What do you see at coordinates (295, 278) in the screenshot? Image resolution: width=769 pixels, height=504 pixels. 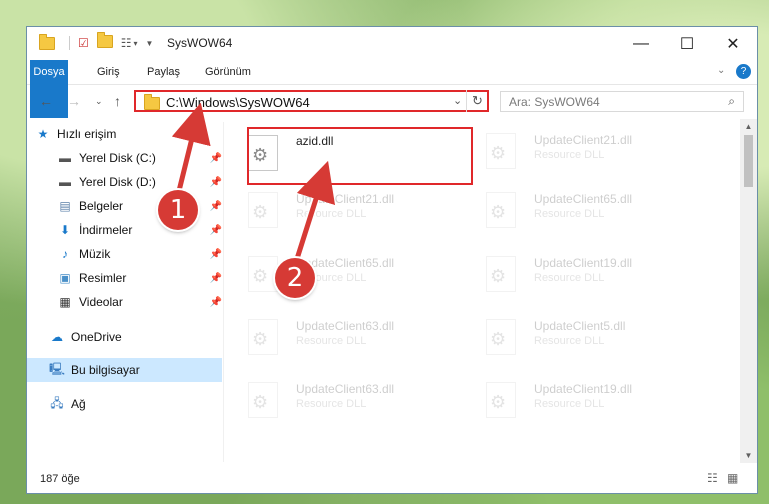 I see `callout-badge-2: 2` at bounding box center [295, 278].